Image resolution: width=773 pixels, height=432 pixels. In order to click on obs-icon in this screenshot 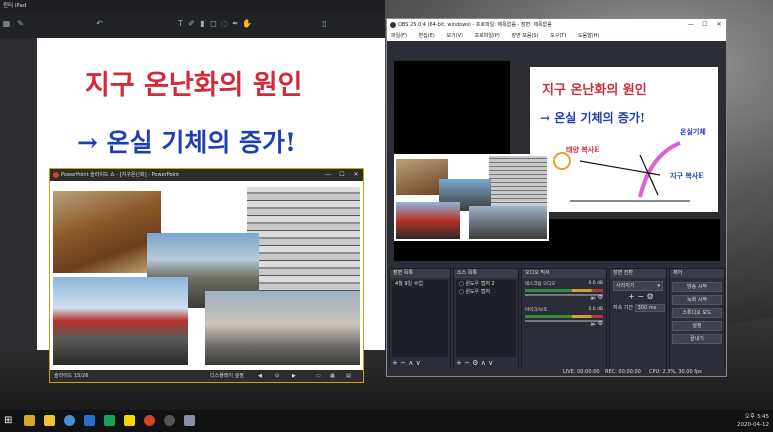, I will do `click(169, 420)`.